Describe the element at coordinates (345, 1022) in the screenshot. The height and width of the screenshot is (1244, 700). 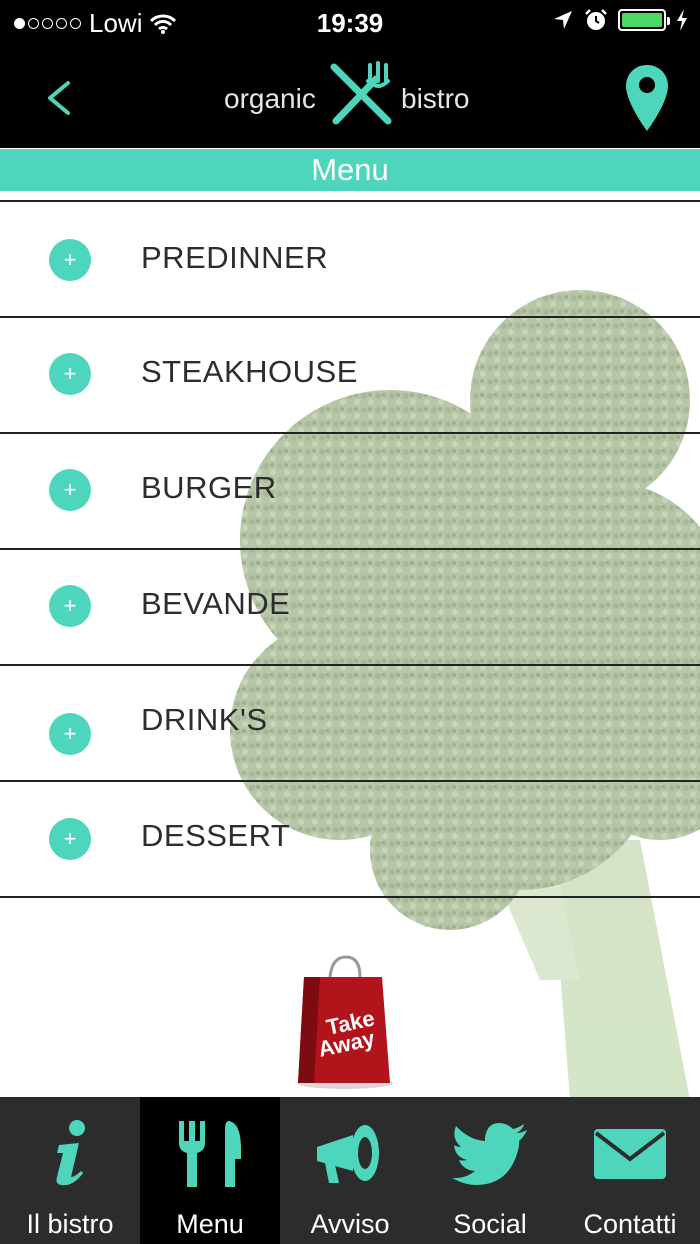
I see `takeaway-button: Take Away` at that location.